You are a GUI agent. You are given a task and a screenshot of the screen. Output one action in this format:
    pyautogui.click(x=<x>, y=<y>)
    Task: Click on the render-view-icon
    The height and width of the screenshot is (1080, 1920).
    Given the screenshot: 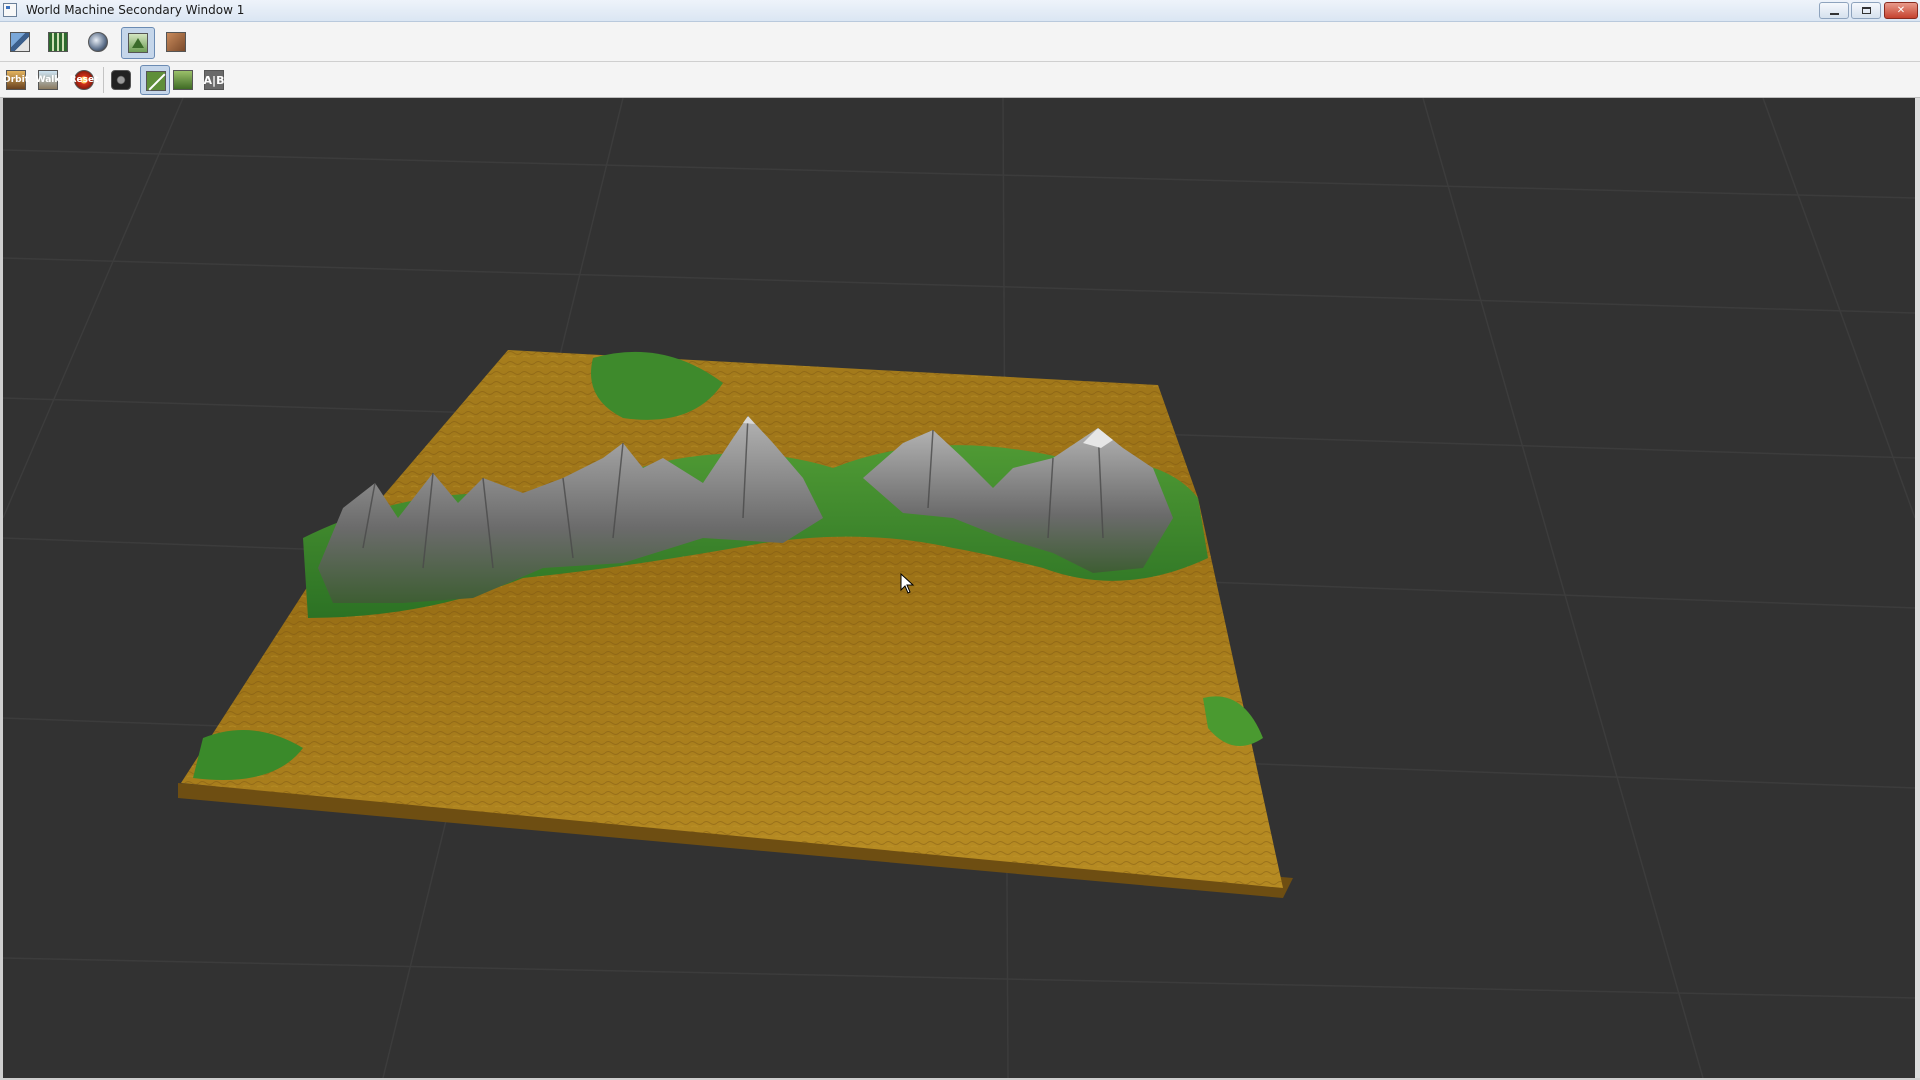 What is the action you would take?
    pyautogui.click(x=176, y=42)
    